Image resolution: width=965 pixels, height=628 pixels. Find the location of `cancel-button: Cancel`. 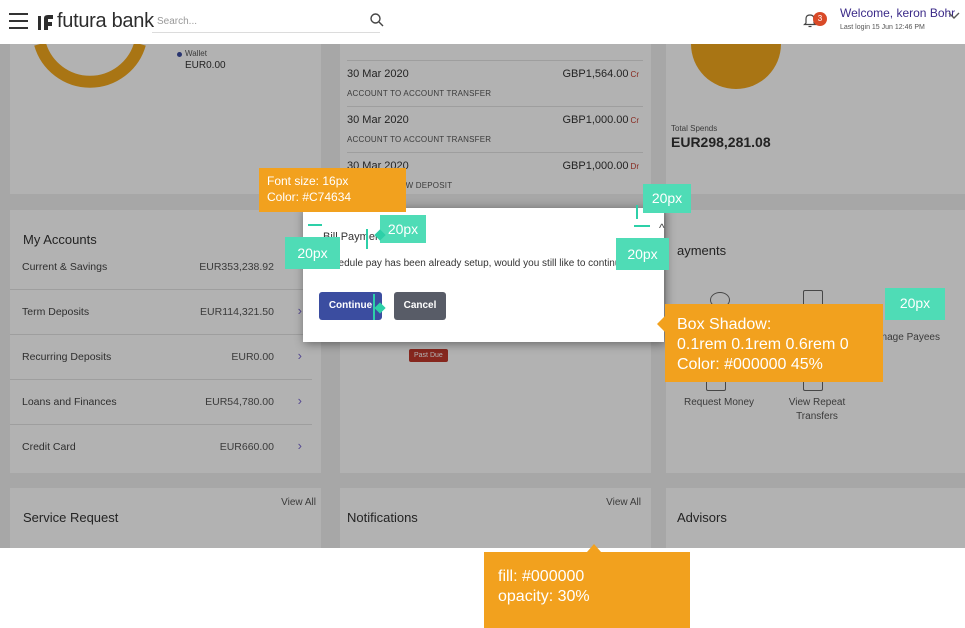

cancel-button: Cancel is located at coordinates (420, 306).